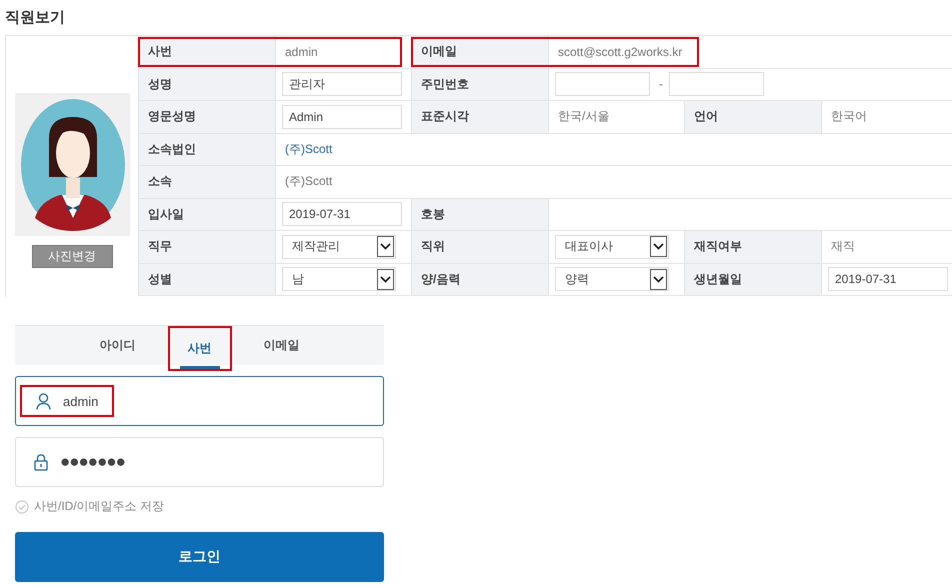  What do you see at coordinates (43, 401) in the screenshot?
I see `user-icon` at bounding box center [43, 401].